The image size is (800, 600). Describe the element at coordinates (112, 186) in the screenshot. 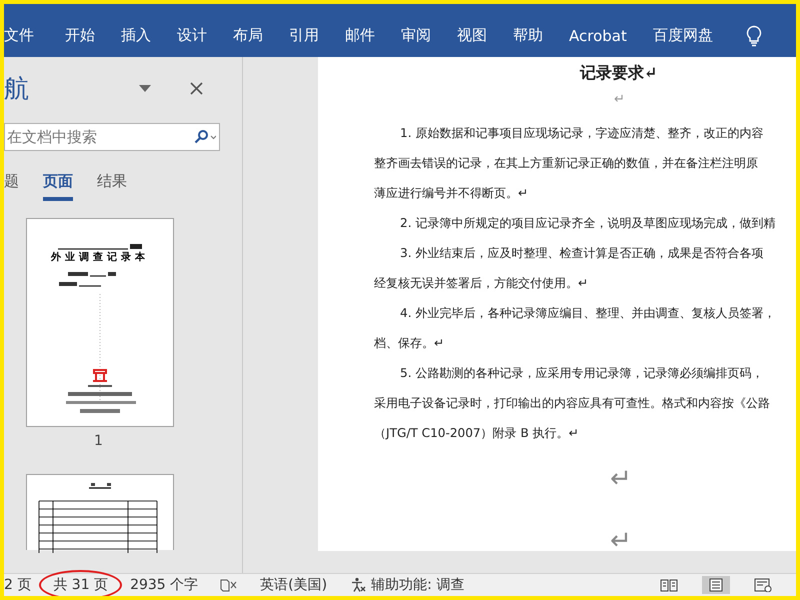

I see `pane-tab: 结果` at that location.